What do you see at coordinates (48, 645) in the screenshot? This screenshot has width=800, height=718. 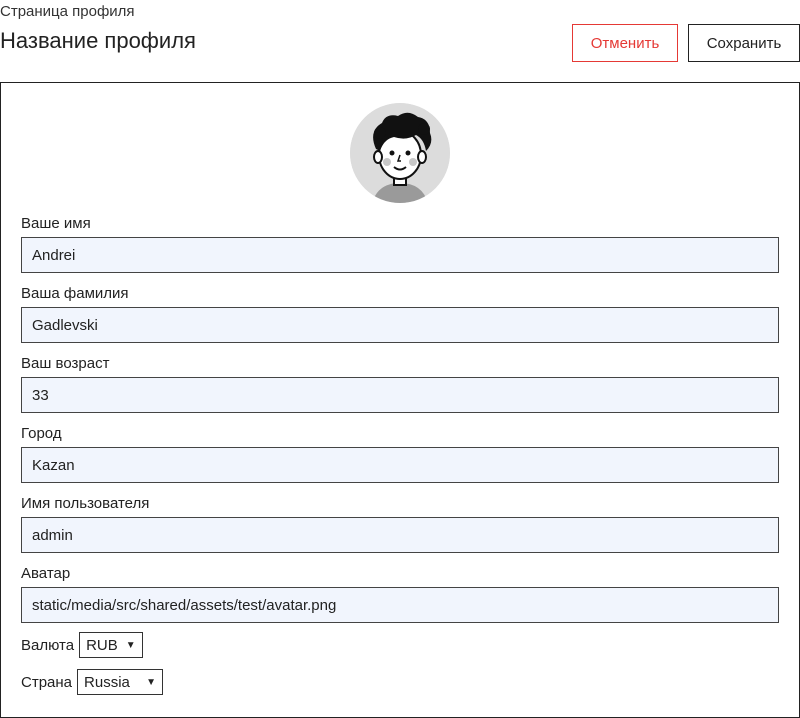 I see `currency-label: Валюта` at bounding box center [48, 645].